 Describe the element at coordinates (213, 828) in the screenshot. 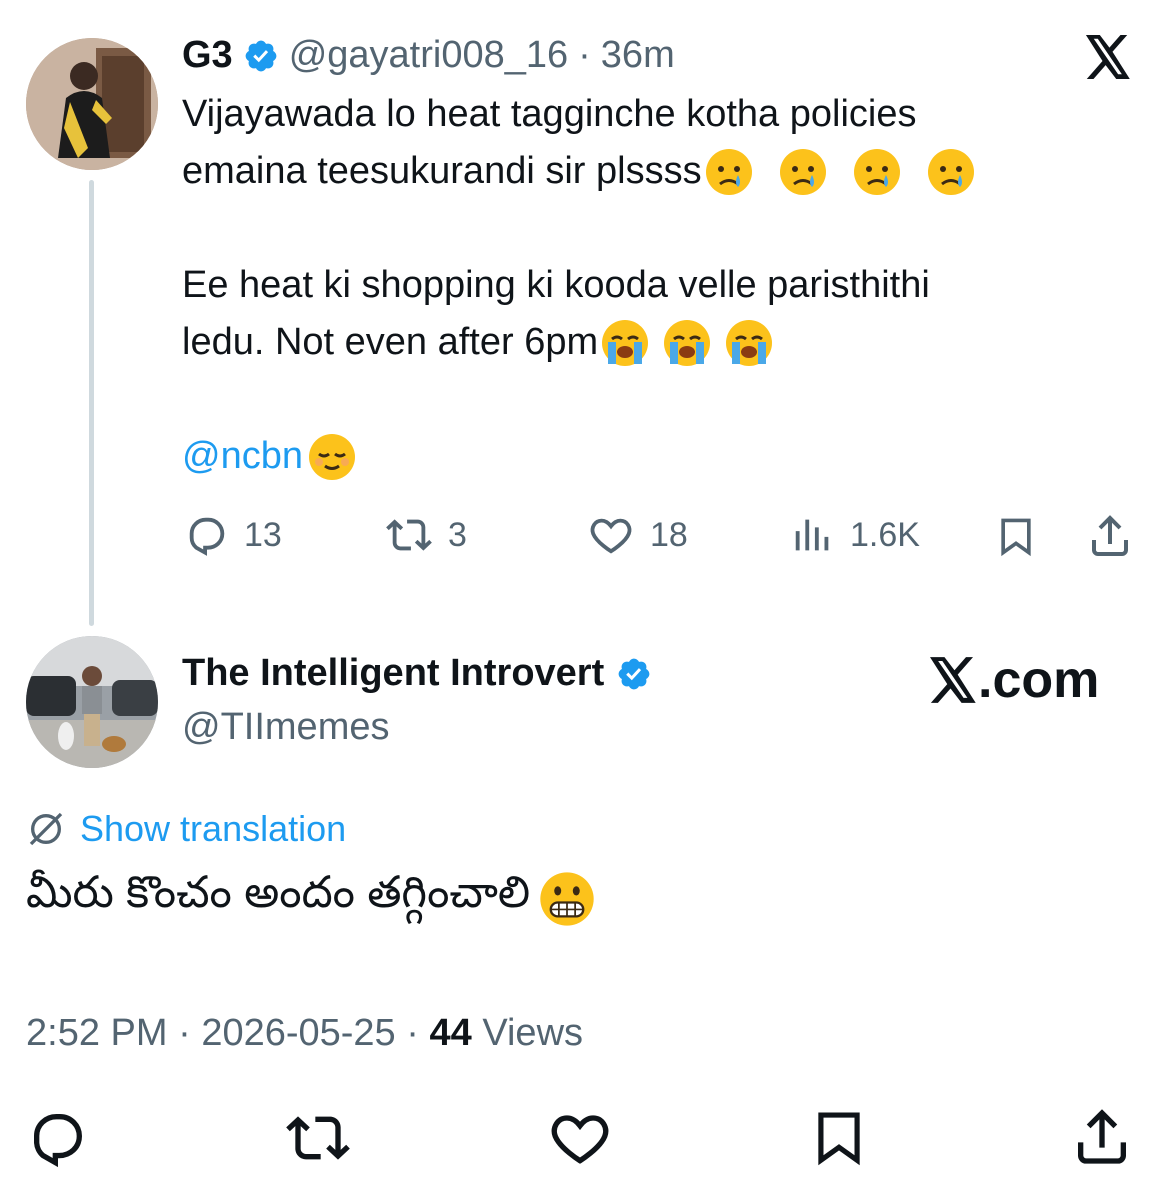

I see `show-translation-label: Show translation` at that location.